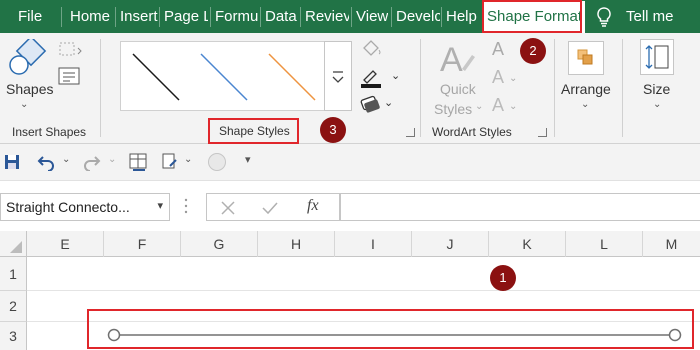 The height and width of the screenshot is (350, 700). I want to click on quick-access-toolbar: ⌄ ⌄ ⌄ ▾, so click(350, 162).